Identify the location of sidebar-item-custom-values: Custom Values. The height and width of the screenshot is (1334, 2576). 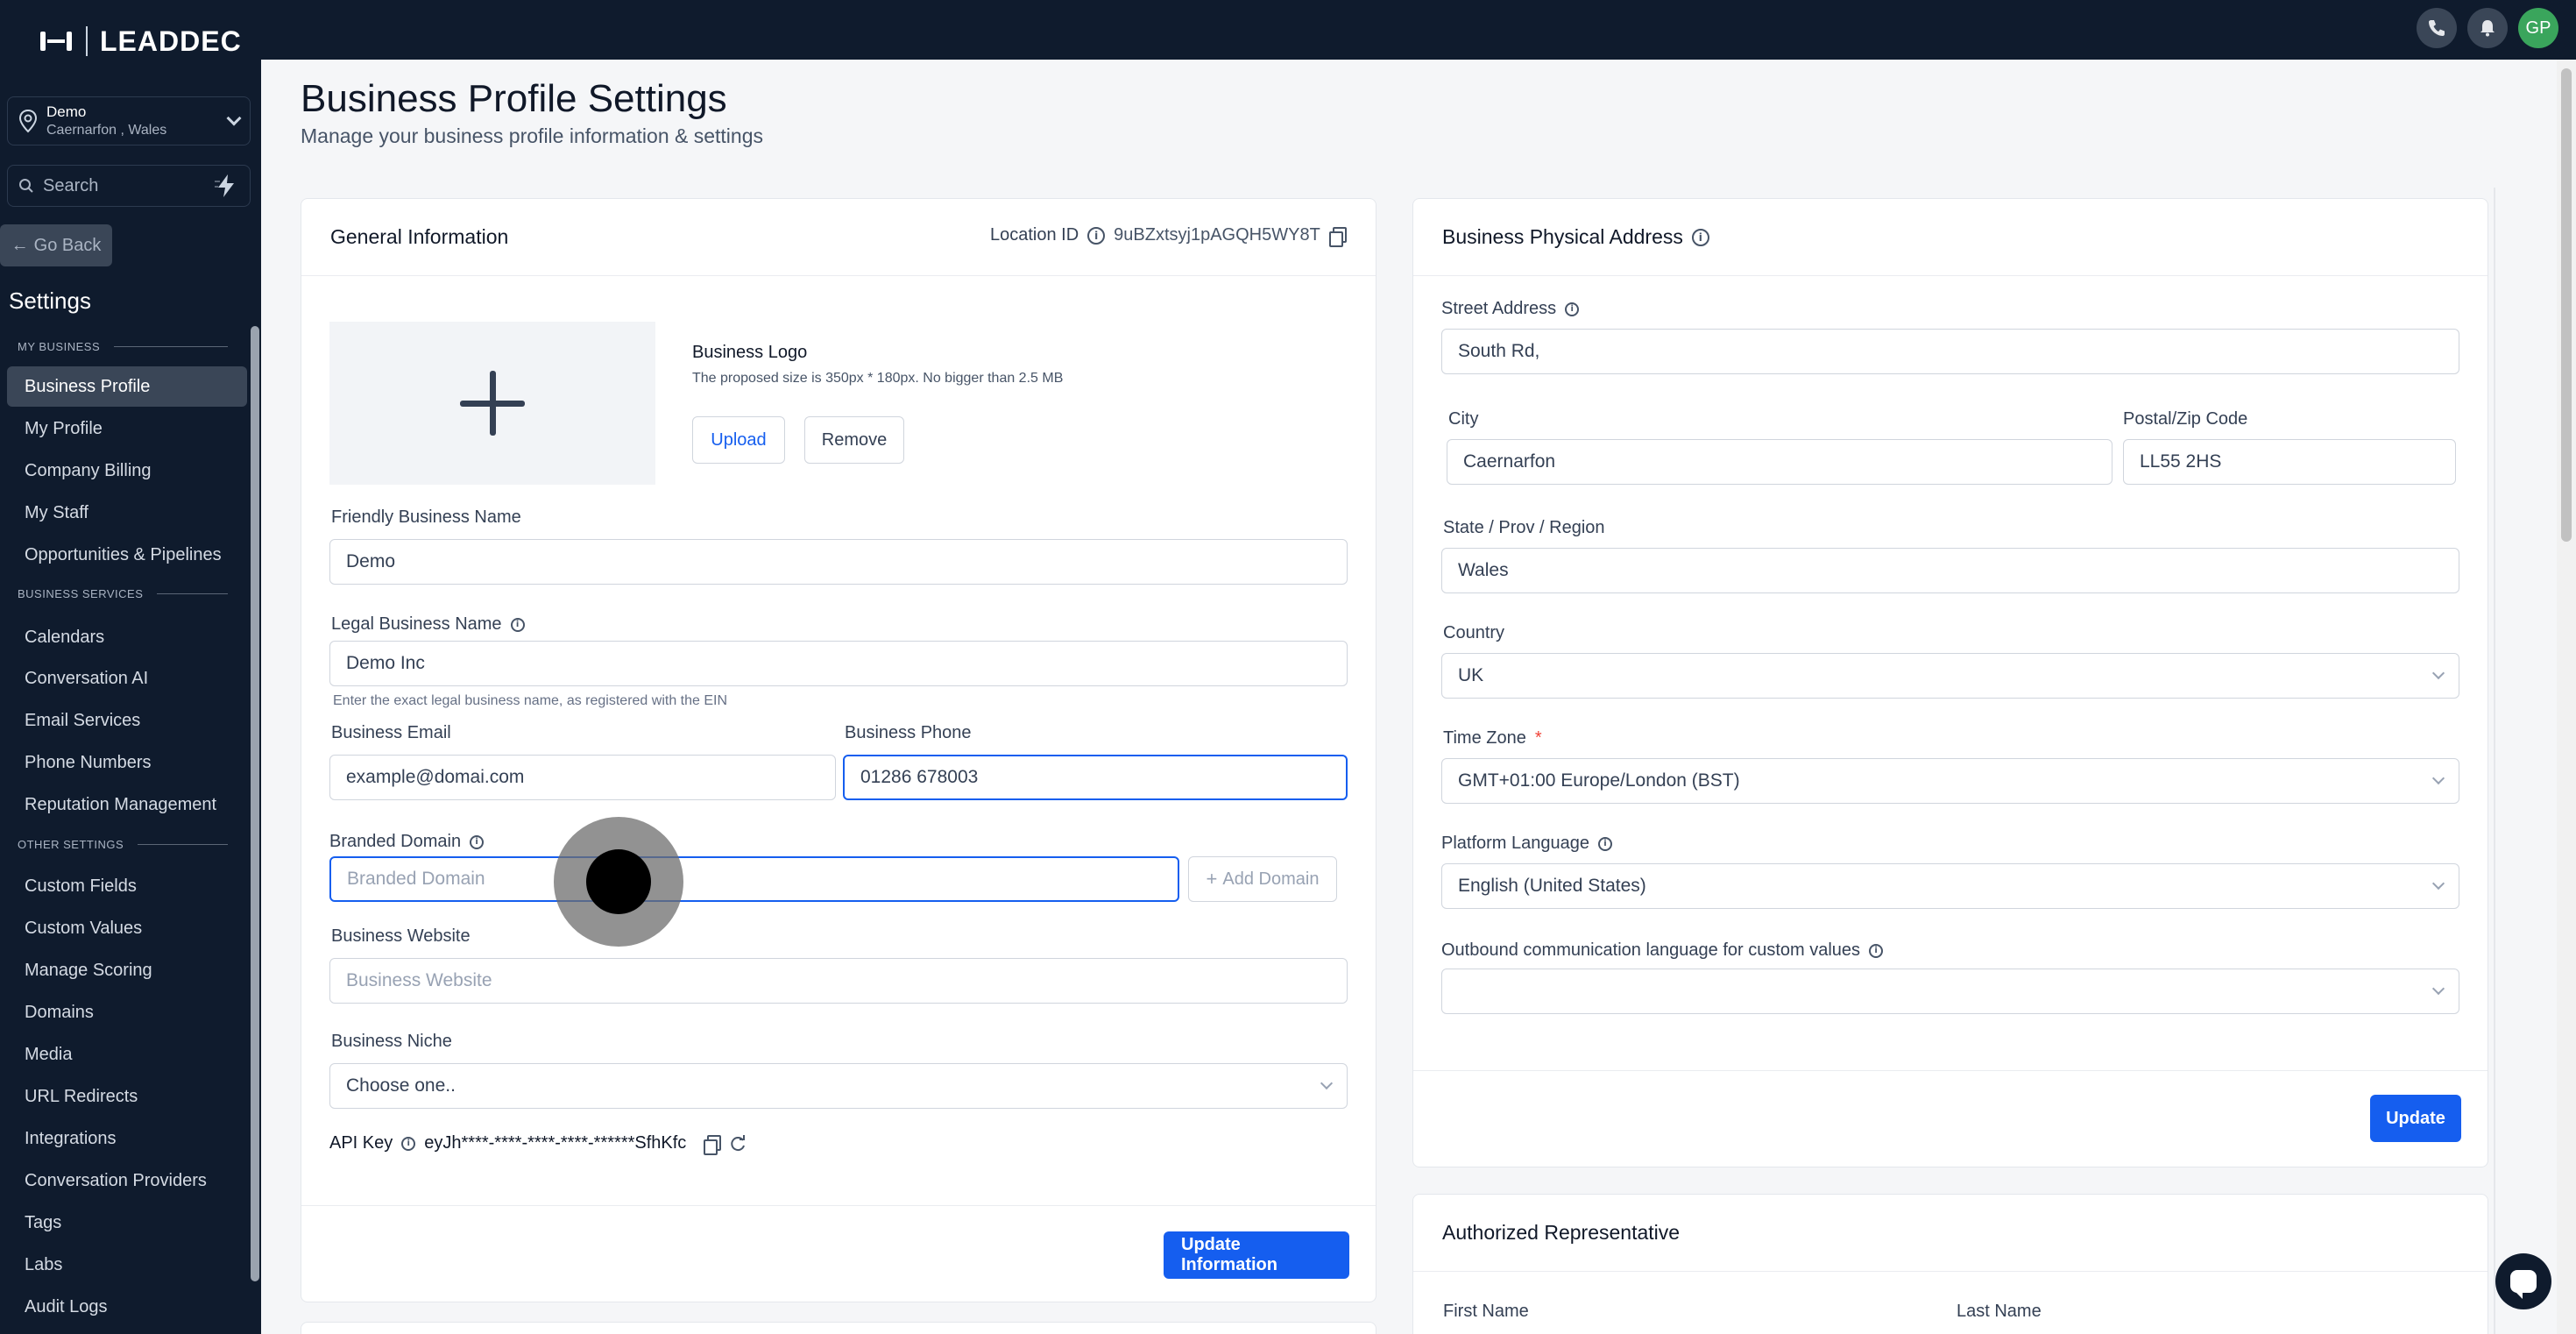
(127, 928).